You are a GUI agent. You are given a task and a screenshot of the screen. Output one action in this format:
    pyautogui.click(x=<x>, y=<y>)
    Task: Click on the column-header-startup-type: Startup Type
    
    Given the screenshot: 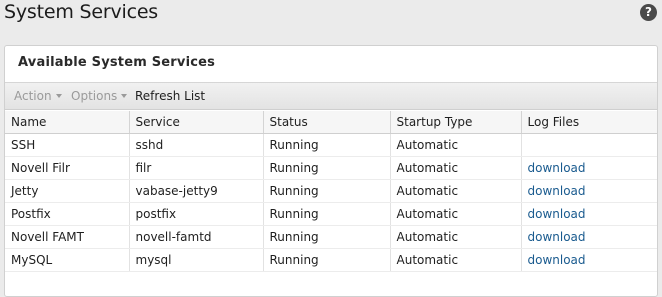 What is the action you would take?
    pyautogui.click(x=456, y=122)
    